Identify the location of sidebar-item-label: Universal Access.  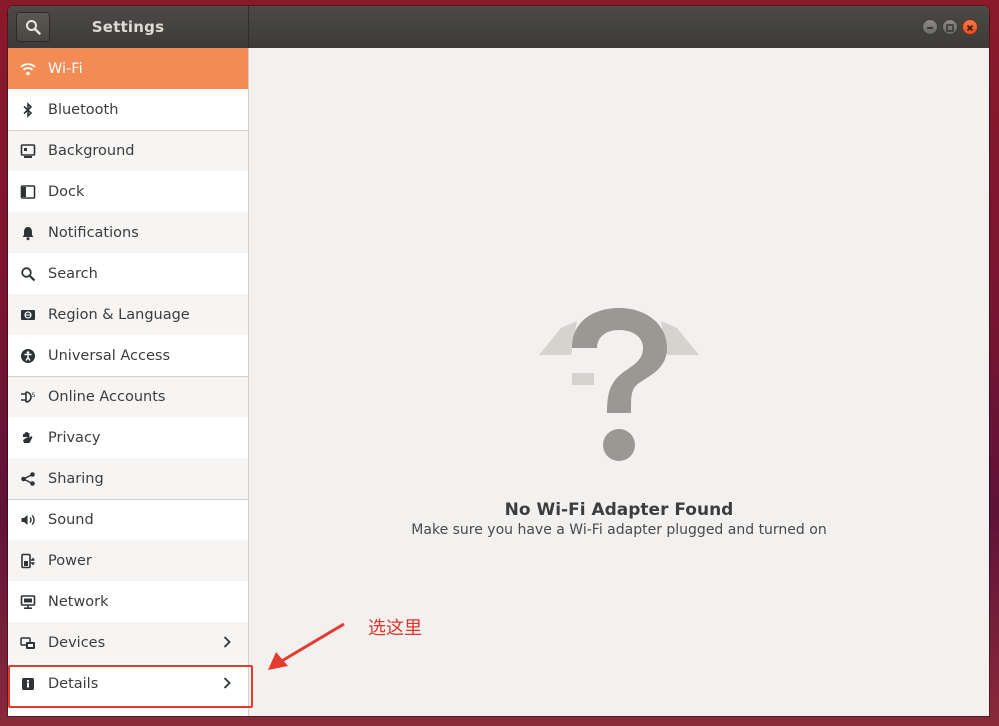
(109, 355).